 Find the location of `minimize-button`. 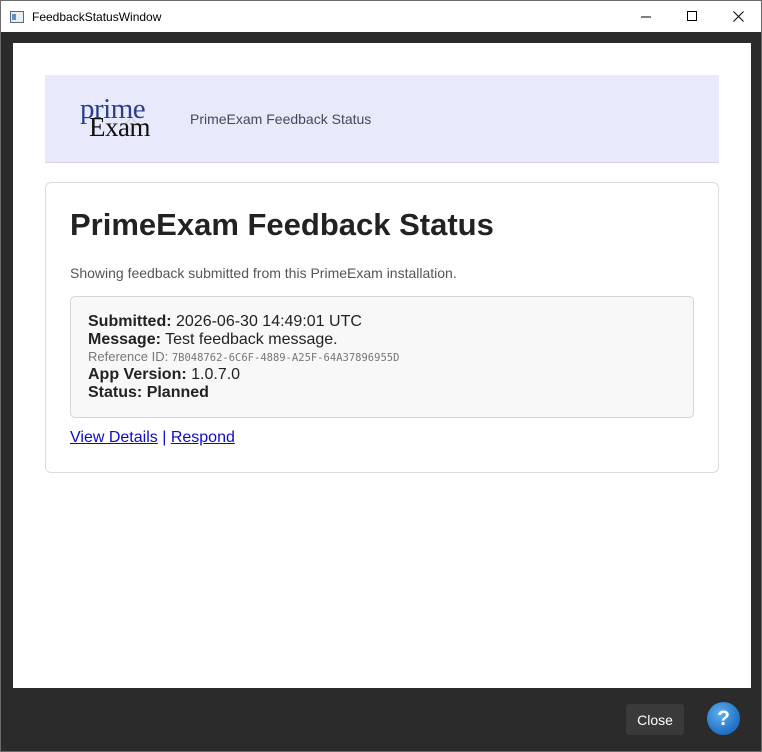

minimize-button is located at coordinates (646, 16).